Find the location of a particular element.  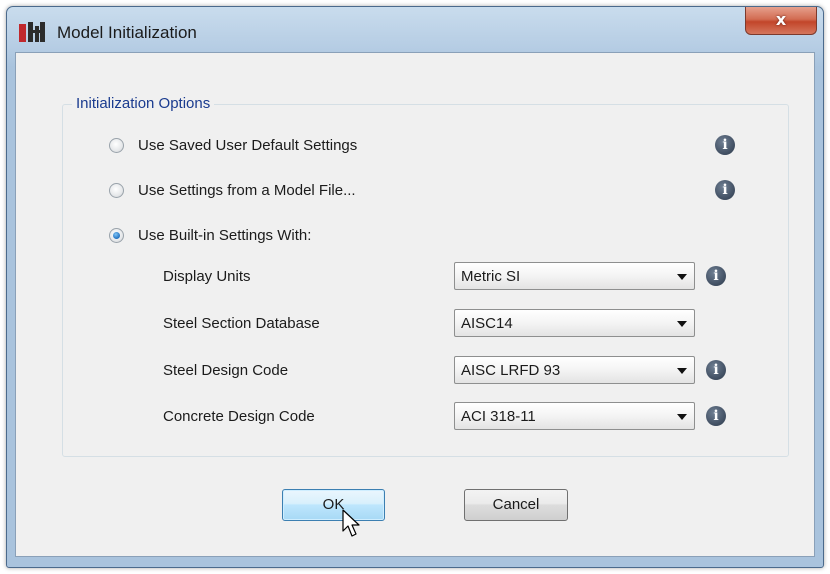

etabs-app-icon is located at coordinates (32, 32).